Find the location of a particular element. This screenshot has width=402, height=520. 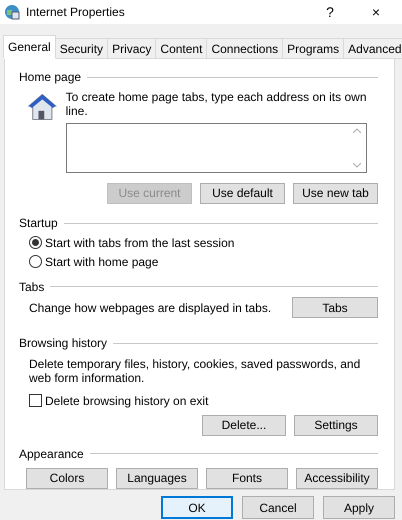

section-heading: Browsing history is located at coordinates (63, 343).